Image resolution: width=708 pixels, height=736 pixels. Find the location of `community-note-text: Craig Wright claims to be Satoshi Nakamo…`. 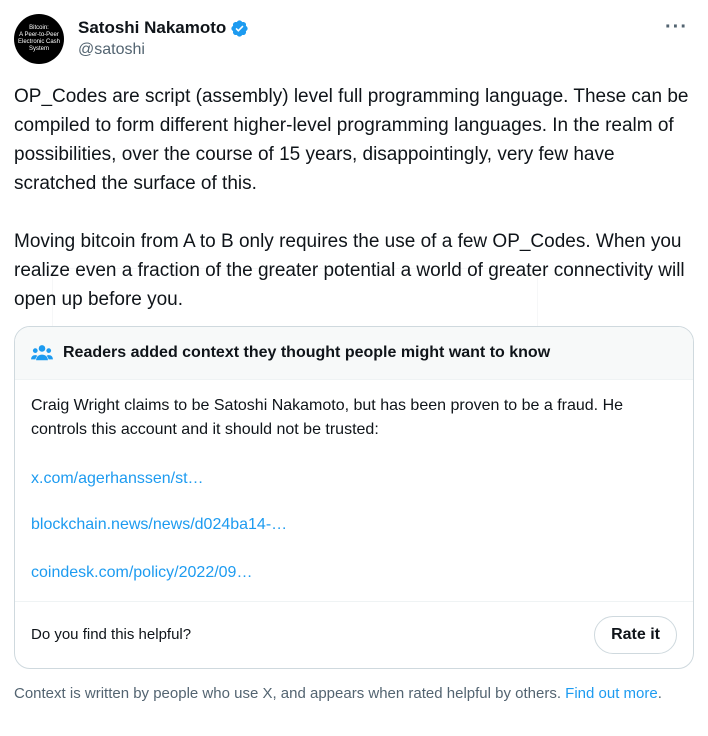

community-note-text: Craig Wright claims to be Satoshi Nakamo… is located at coordinates (327, 417).